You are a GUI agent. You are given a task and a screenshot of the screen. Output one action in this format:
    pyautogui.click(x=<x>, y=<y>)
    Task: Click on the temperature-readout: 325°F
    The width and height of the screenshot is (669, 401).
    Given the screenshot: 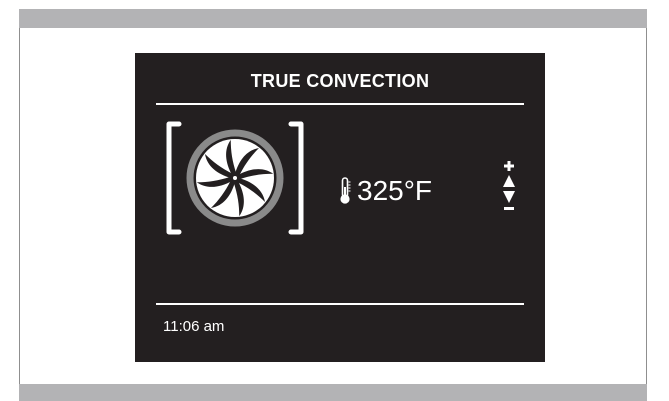 What is the action you would take?
    pyautogui.click(x=385, y=191)
    